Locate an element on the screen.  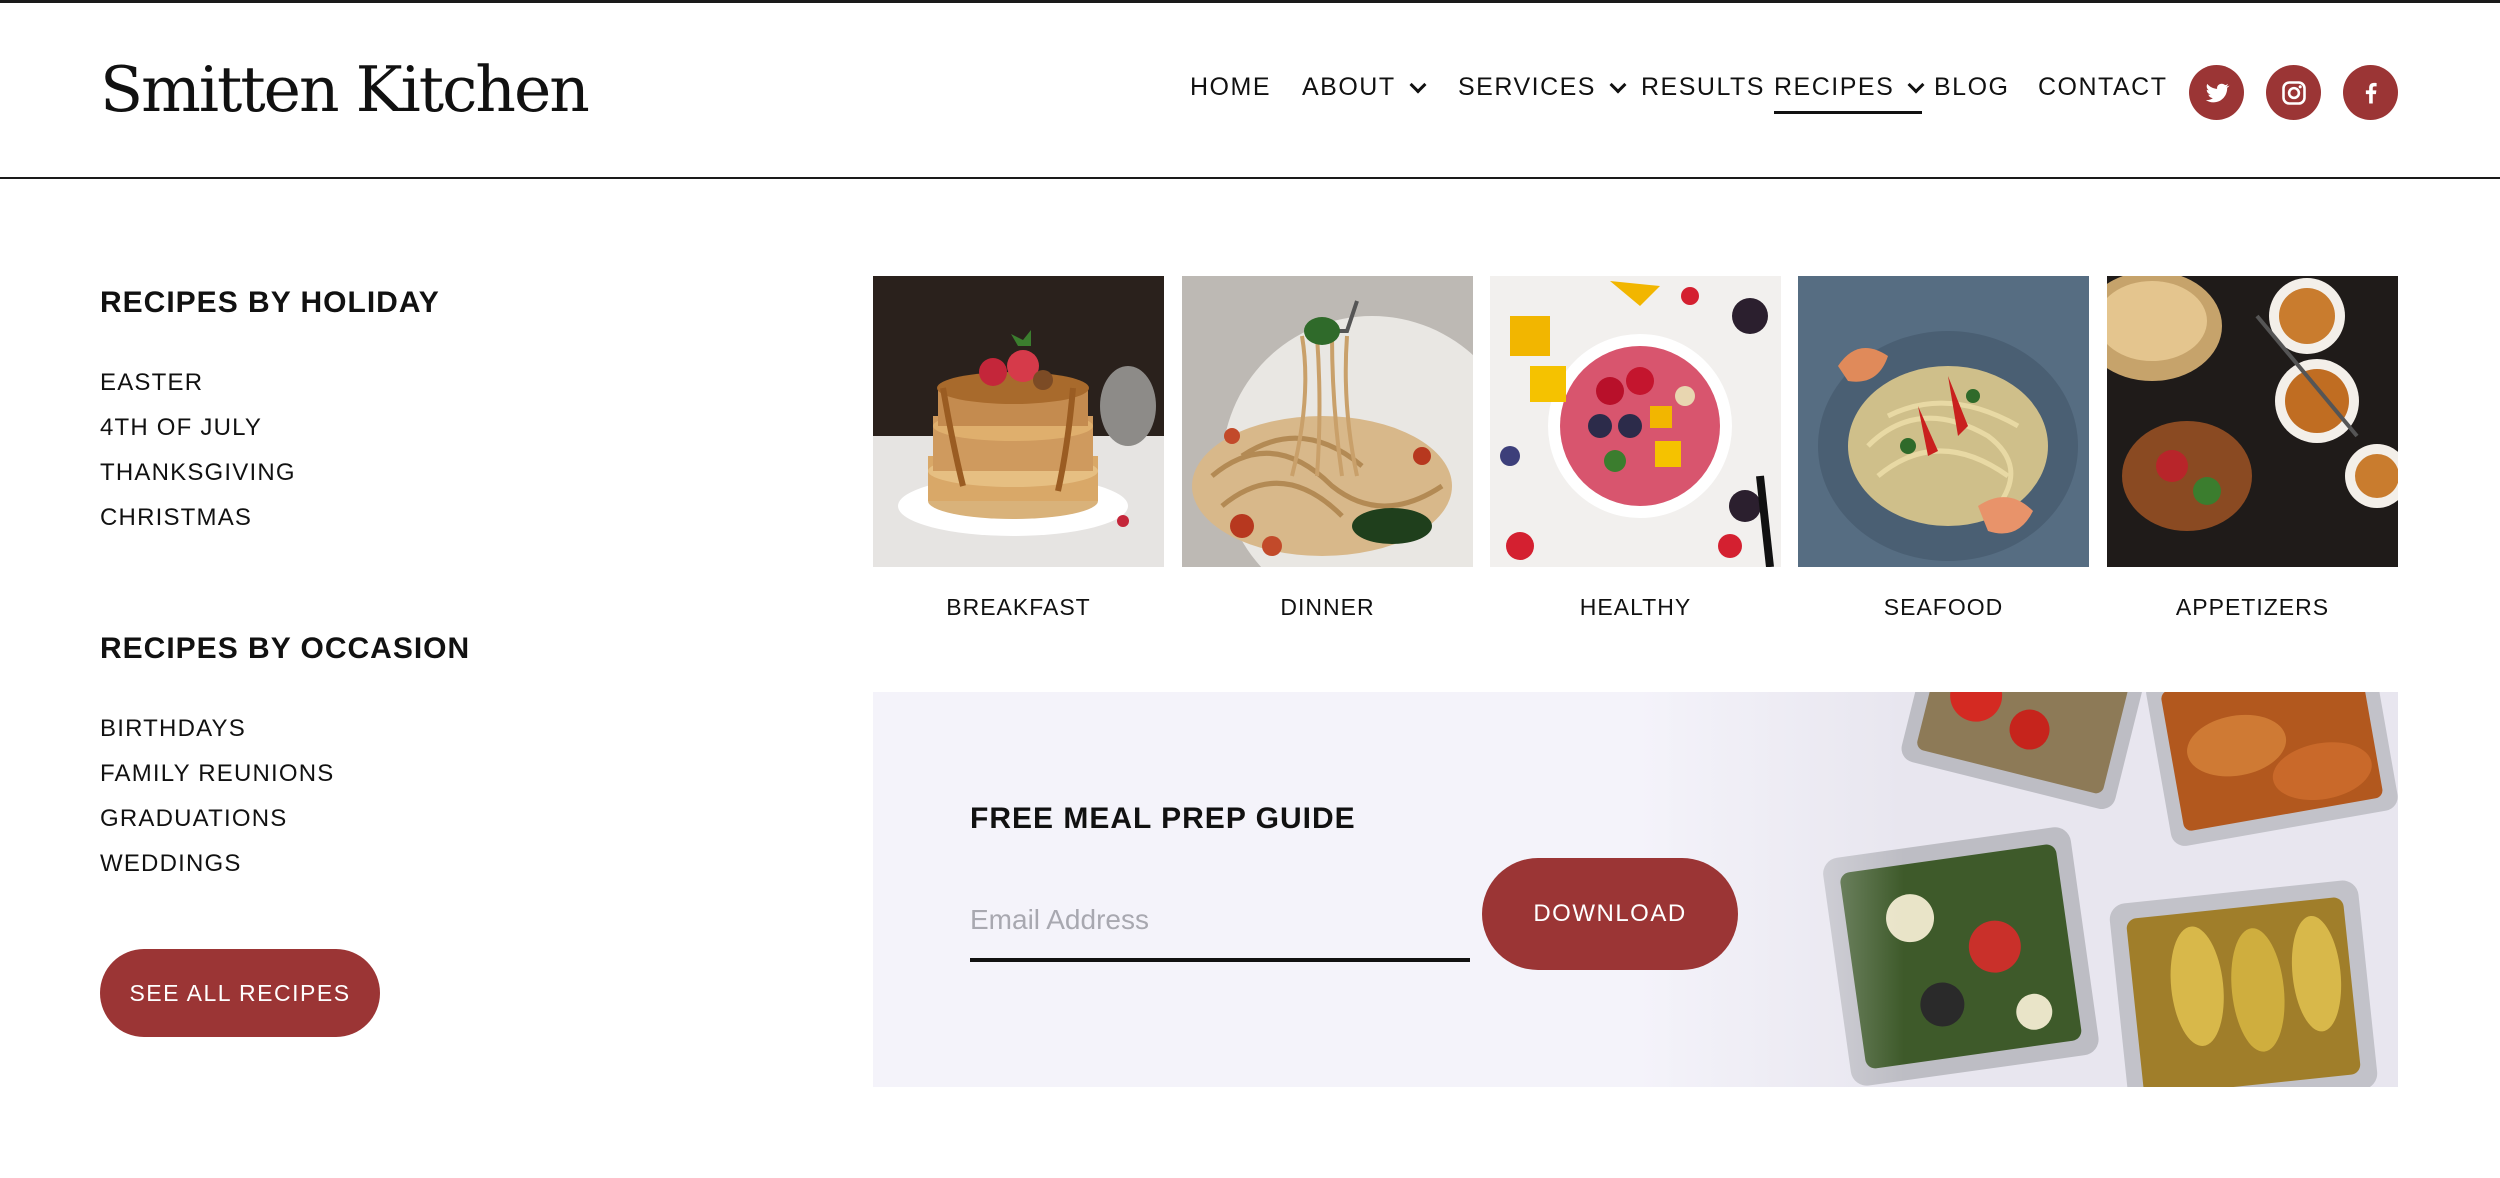
category-image-appetizers is located at coordinates (2252, 421).